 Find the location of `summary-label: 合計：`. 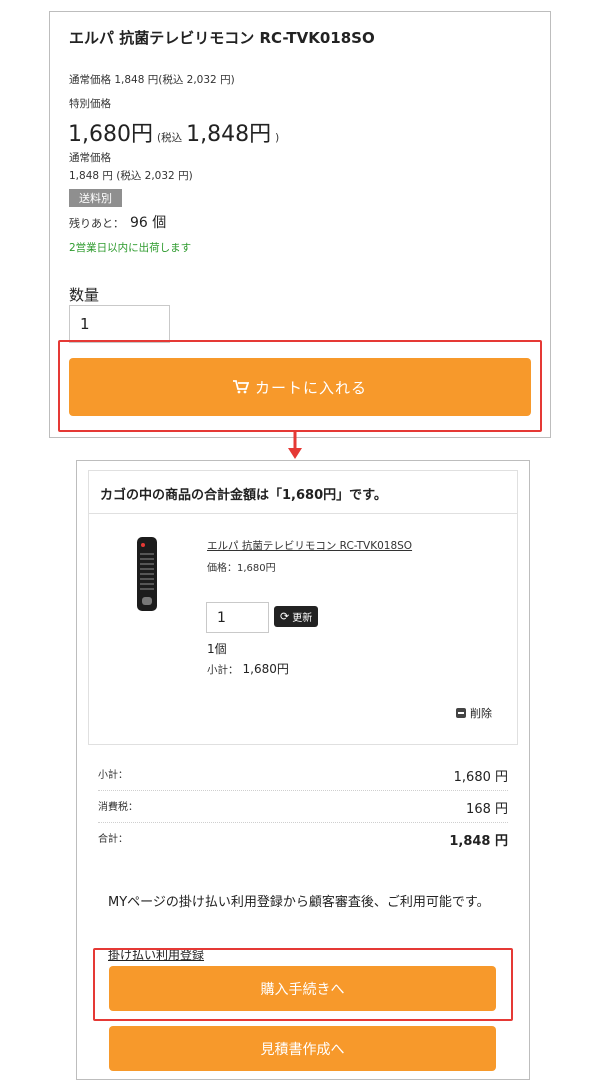

summary-label: 合計： is located at coordinates (113, 839).